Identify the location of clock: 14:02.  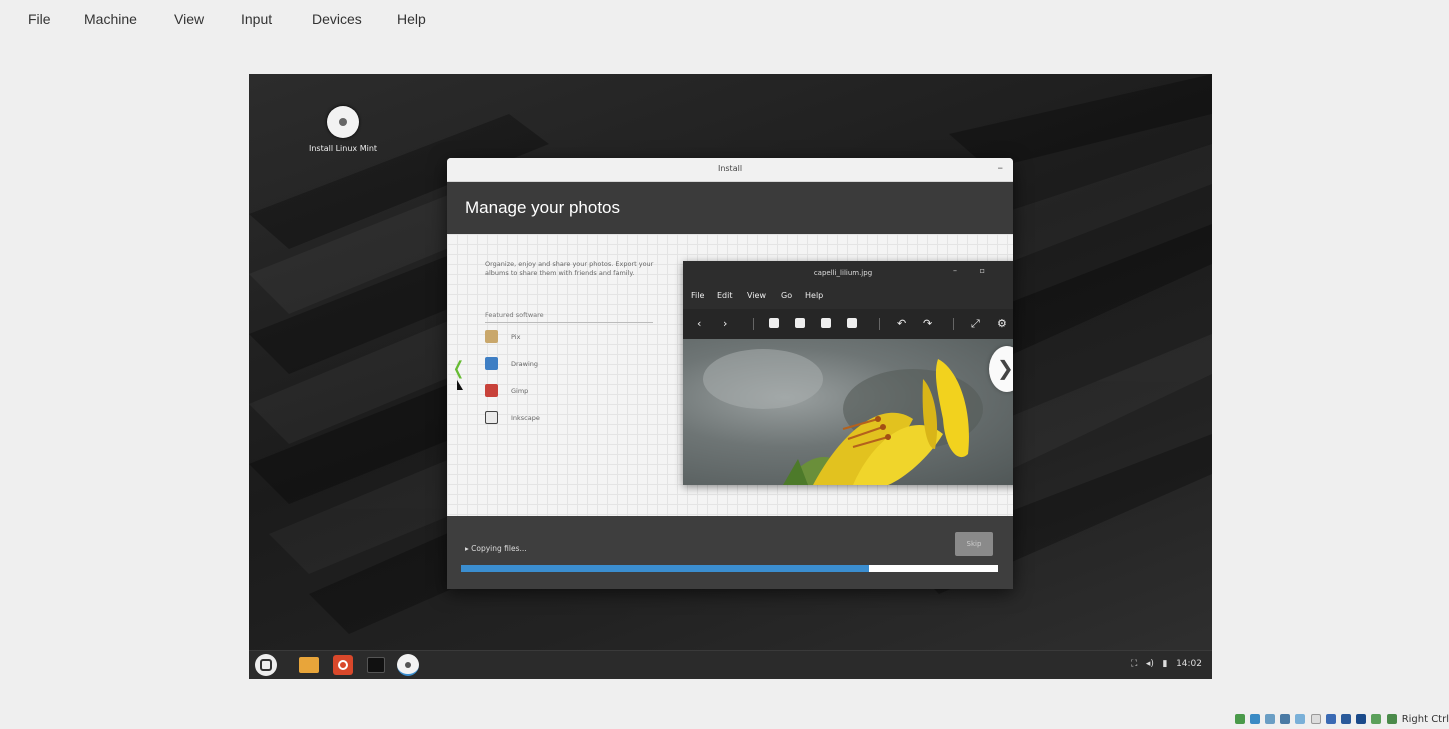
(1189, 664).